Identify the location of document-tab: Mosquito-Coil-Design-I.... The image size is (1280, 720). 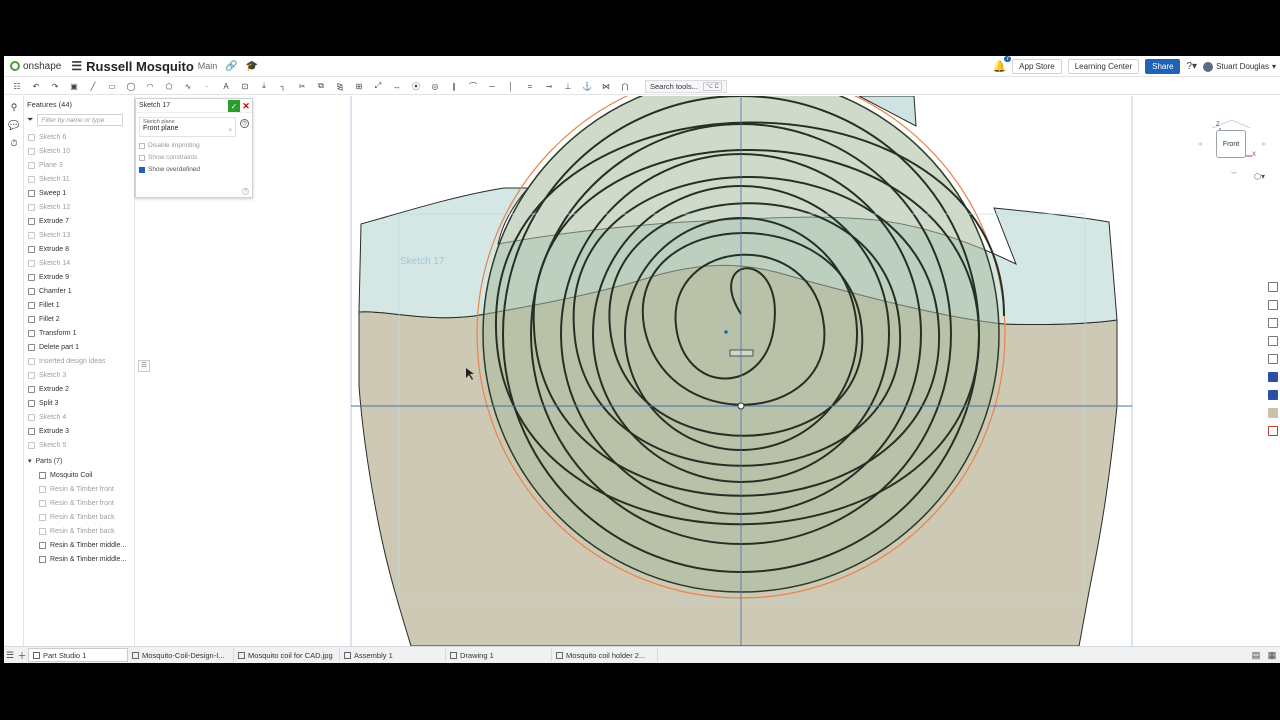
(181, 655).